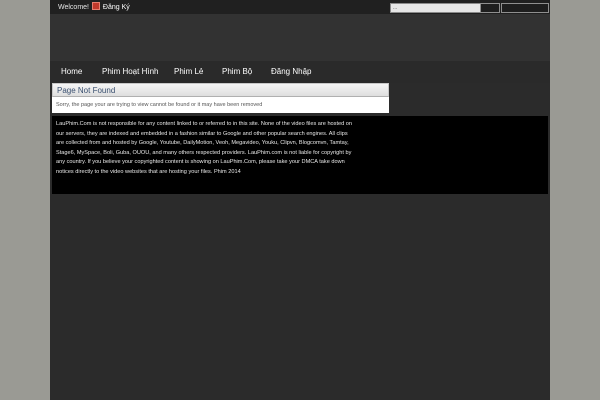 The width and height of the screenshot is (600, 400). What do you see at coordinates (525, 8) in the screenshot?
I see `search-option-button` at bounding box center [525, 8].